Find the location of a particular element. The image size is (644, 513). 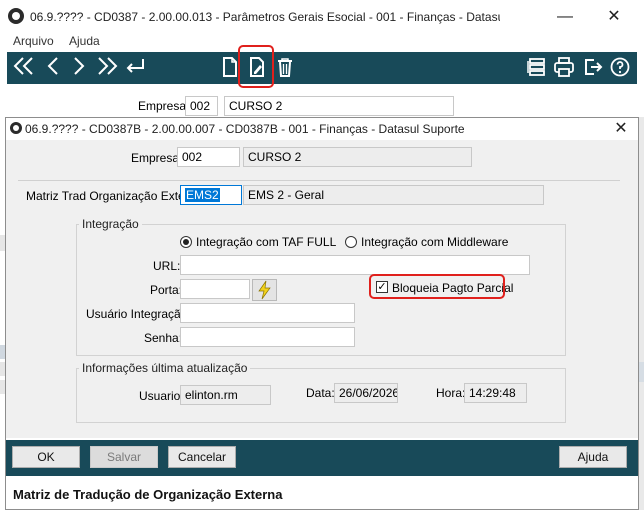

menu-arquivo: Arquivo is located at coordinates (33, 41).